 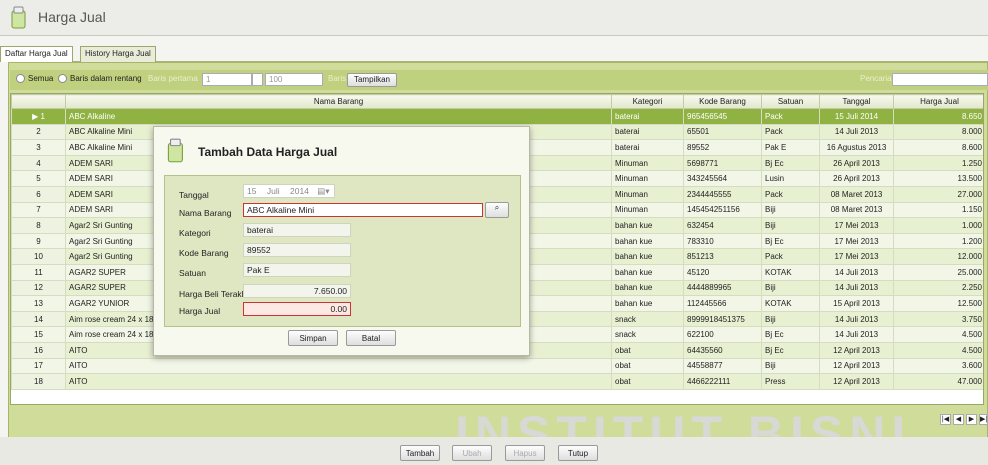 What do you see at coordinates (790, 303) in the screenshot?
I see `cell-satuan: KOTAK` at bounding box center [790, 303].